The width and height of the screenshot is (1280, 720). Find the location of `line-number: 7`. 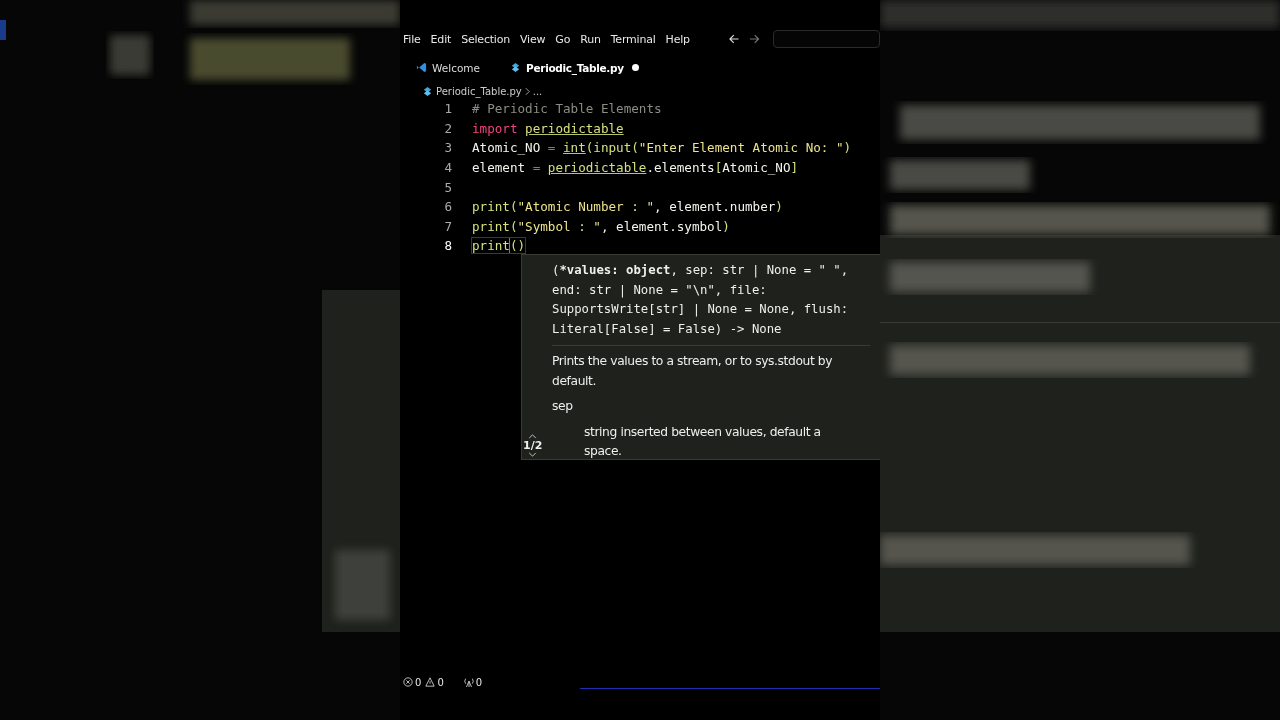

line-number: 7 is located at coordinates (447, 226).